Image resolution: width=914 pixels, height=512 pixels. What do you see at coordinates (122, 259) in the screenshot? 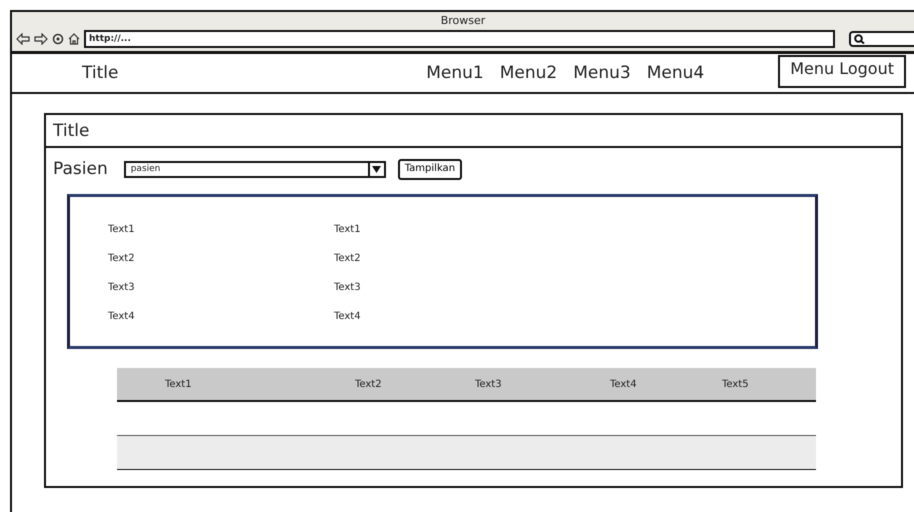
I see `detail-label: Text2` at bounding box center [122, 259].